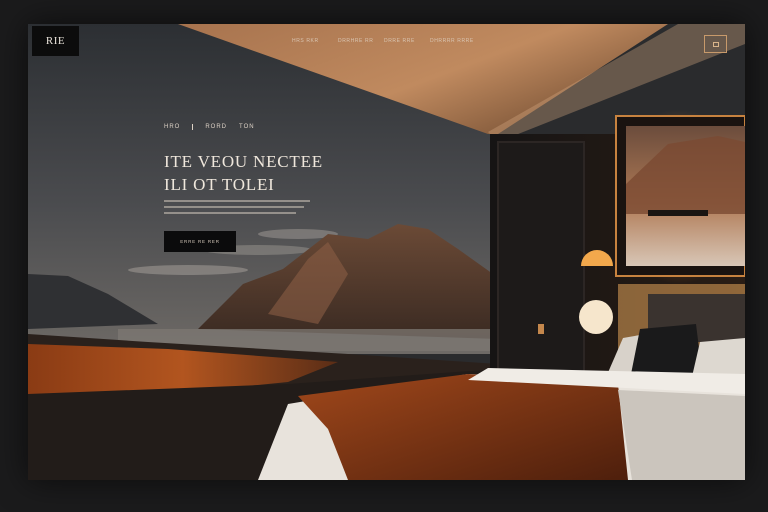  What do you see at coordinates (193, 127) in the screenshot?
I see `eyebrow-divider` at bounding box center [193, 127].